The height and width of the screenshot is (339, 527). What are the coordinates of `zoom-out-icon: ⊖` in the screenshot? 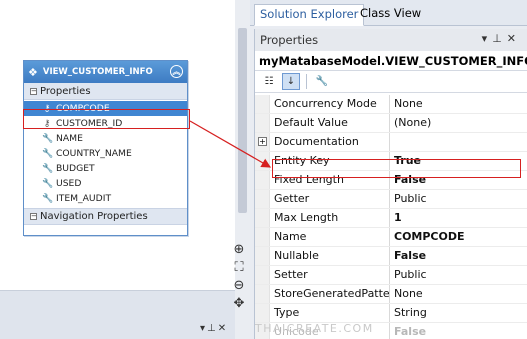 It's located at (239, 286).